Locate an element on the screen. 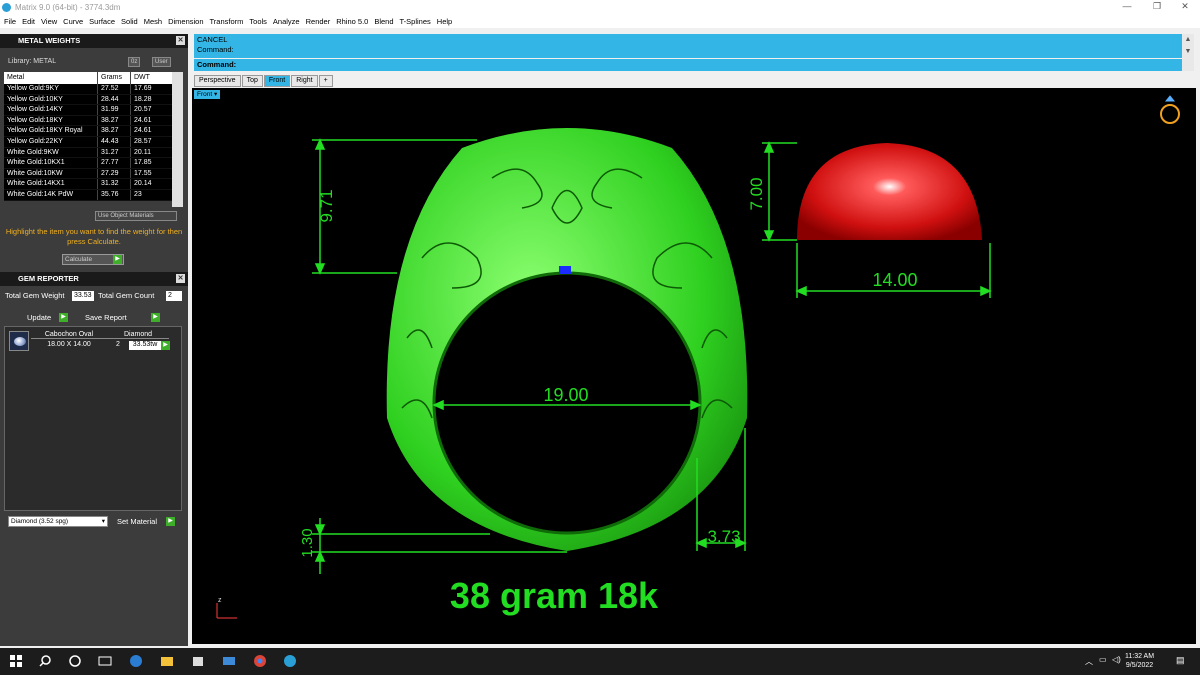 The height and width of the screenshot is (675, 1200). menu-item-mesh: Mesh is located at coordinates (153, 21).